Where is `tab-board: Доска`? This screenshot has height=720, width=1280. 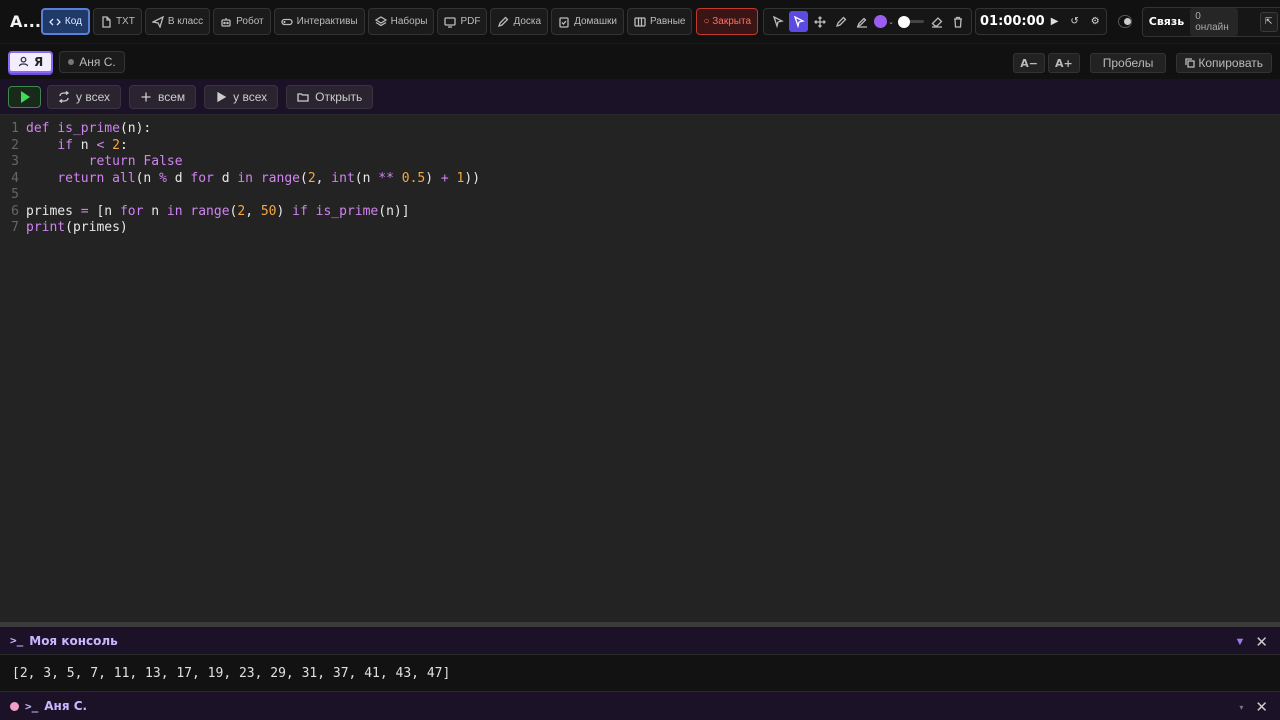
tab-board: Доска is located at coordinates (519, 21).